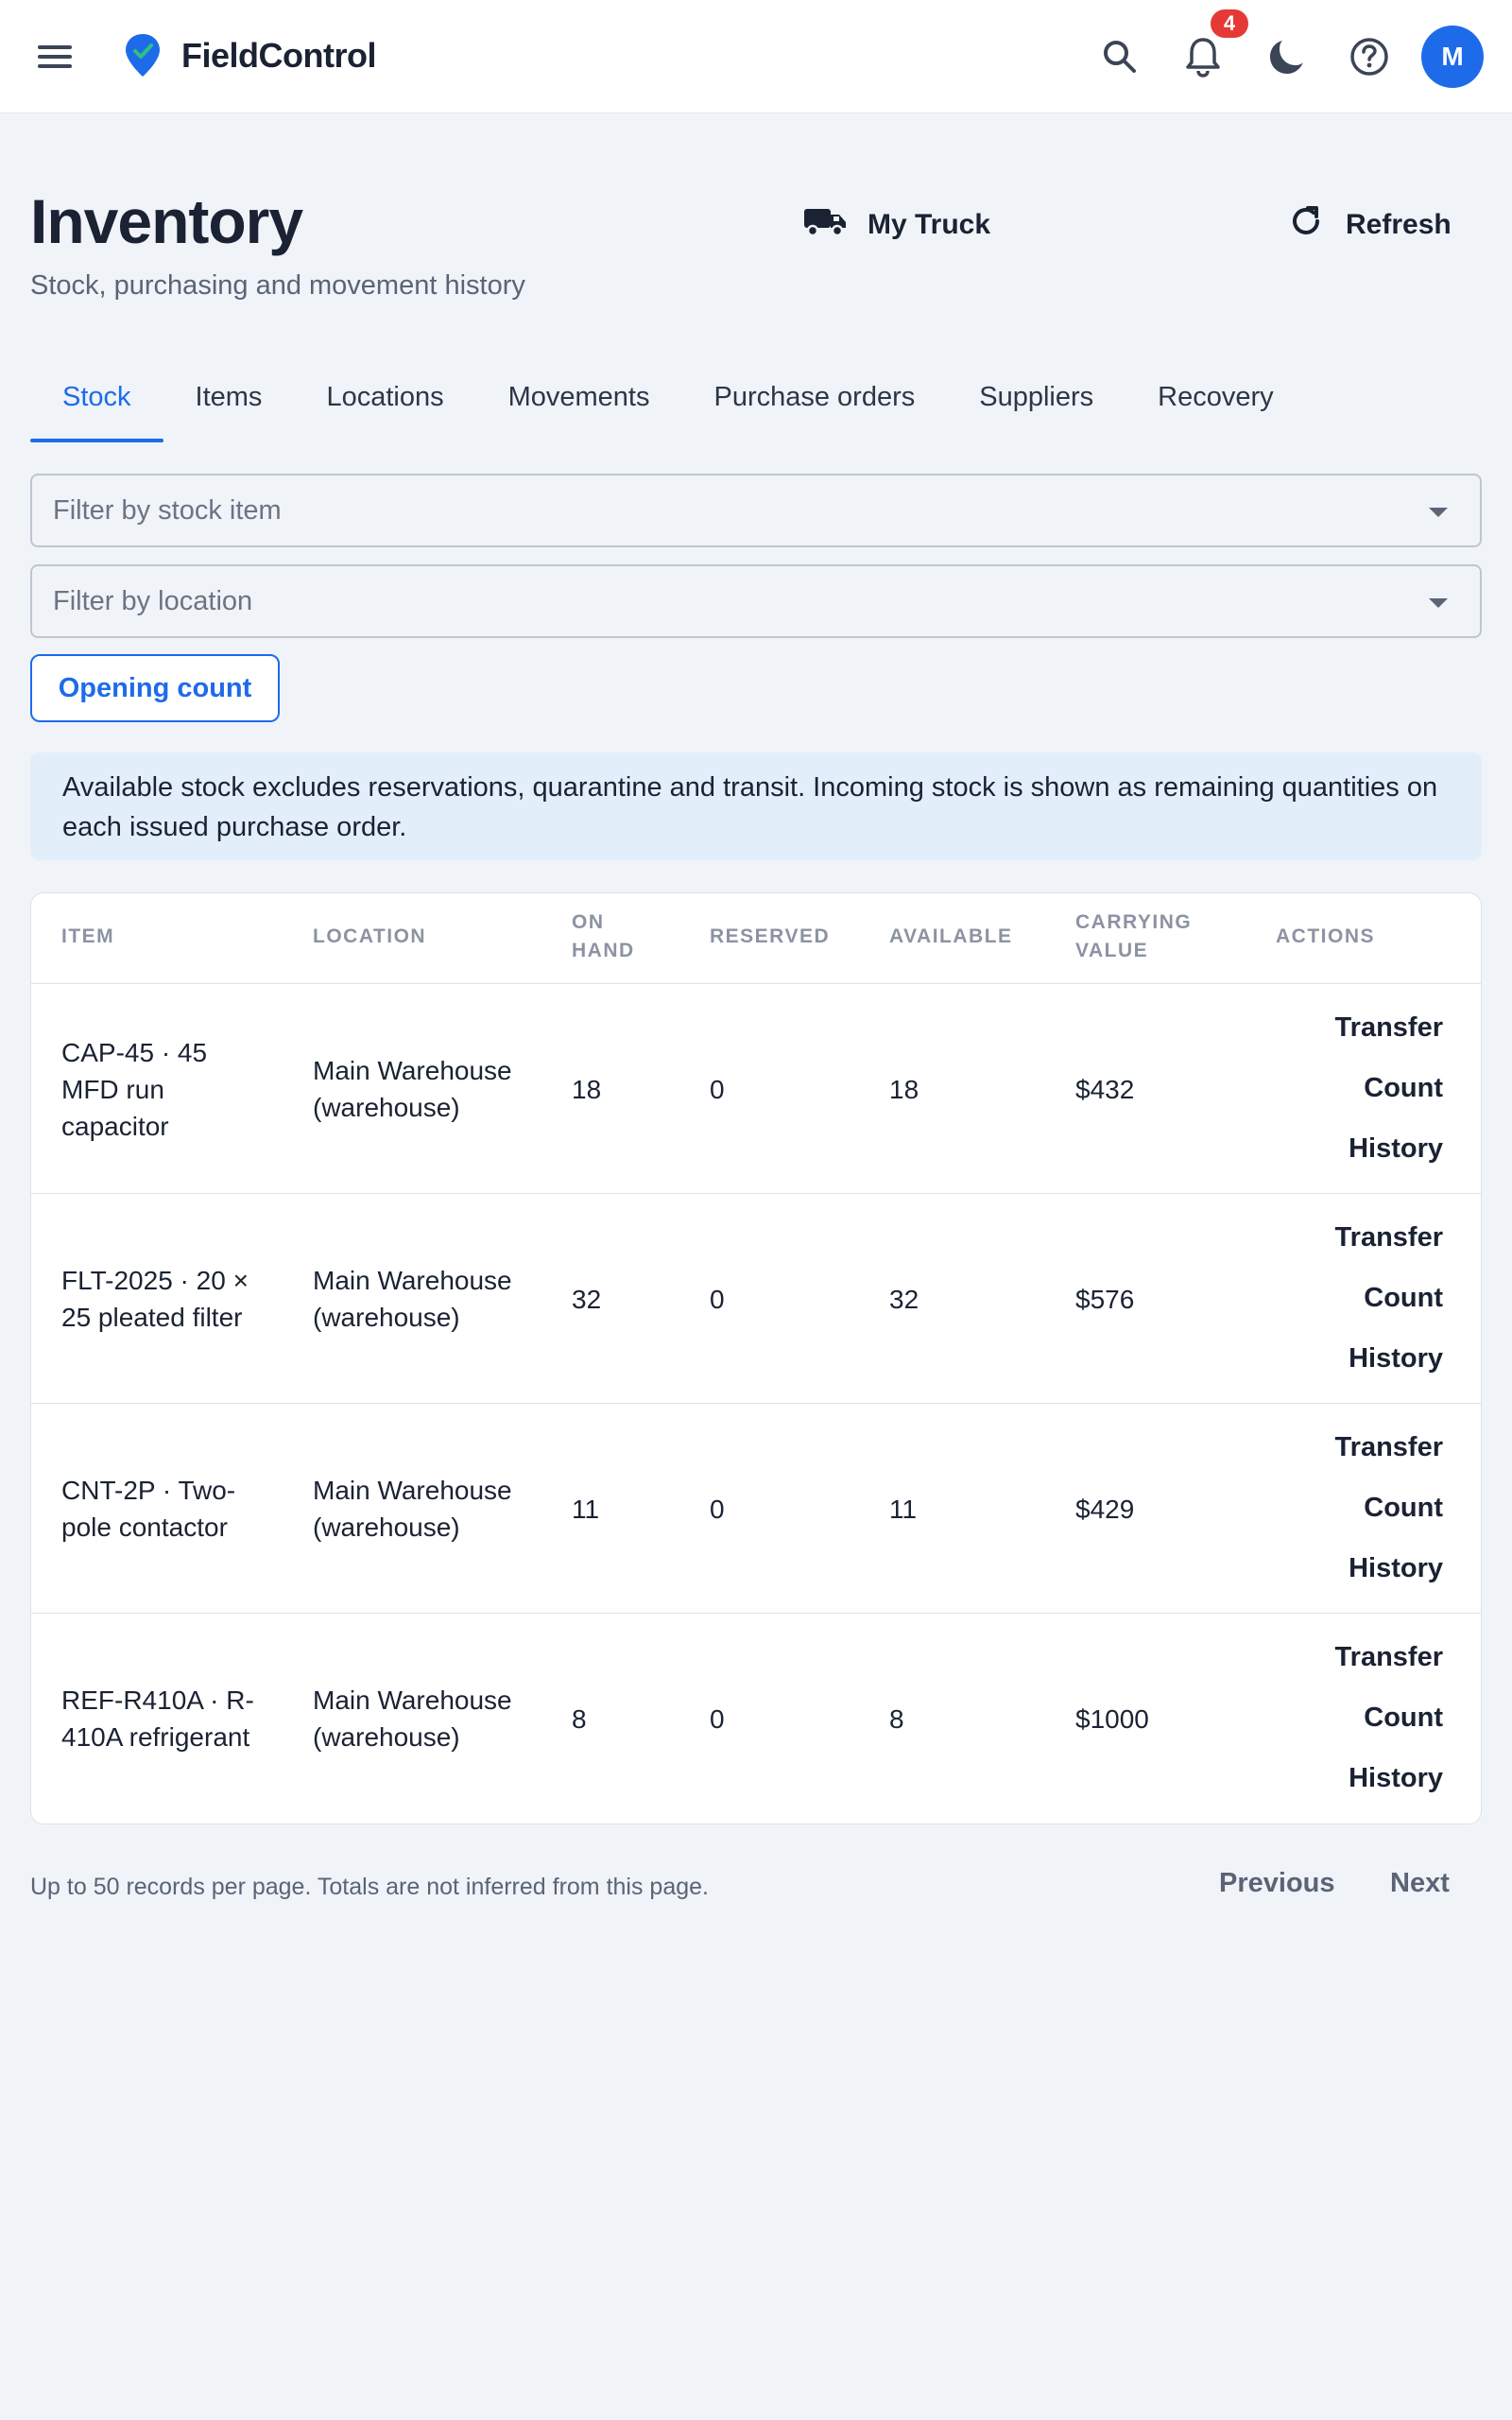 Image resolution: width=1512 pixels, height=2420 pixels. What do you see at coordinates (903, 1509) in the screenshot?
I see `available-cell: 11` at bounding box center [903, 1509].